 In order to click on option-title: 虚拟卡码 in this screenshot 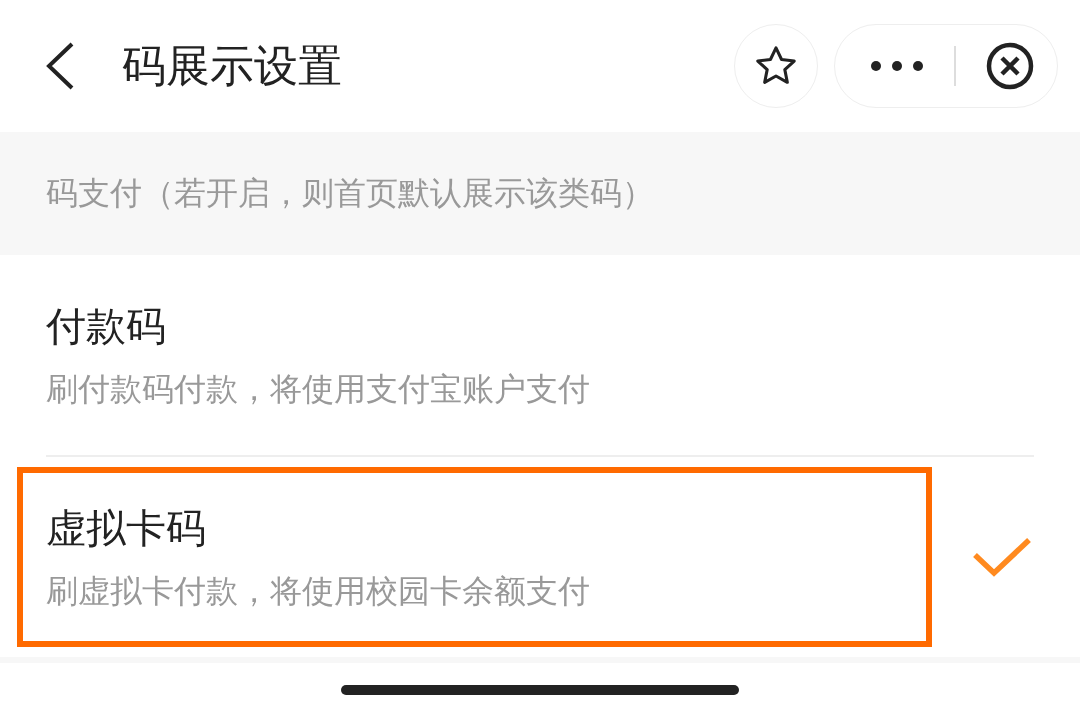, I will do `click(126, 528)`.